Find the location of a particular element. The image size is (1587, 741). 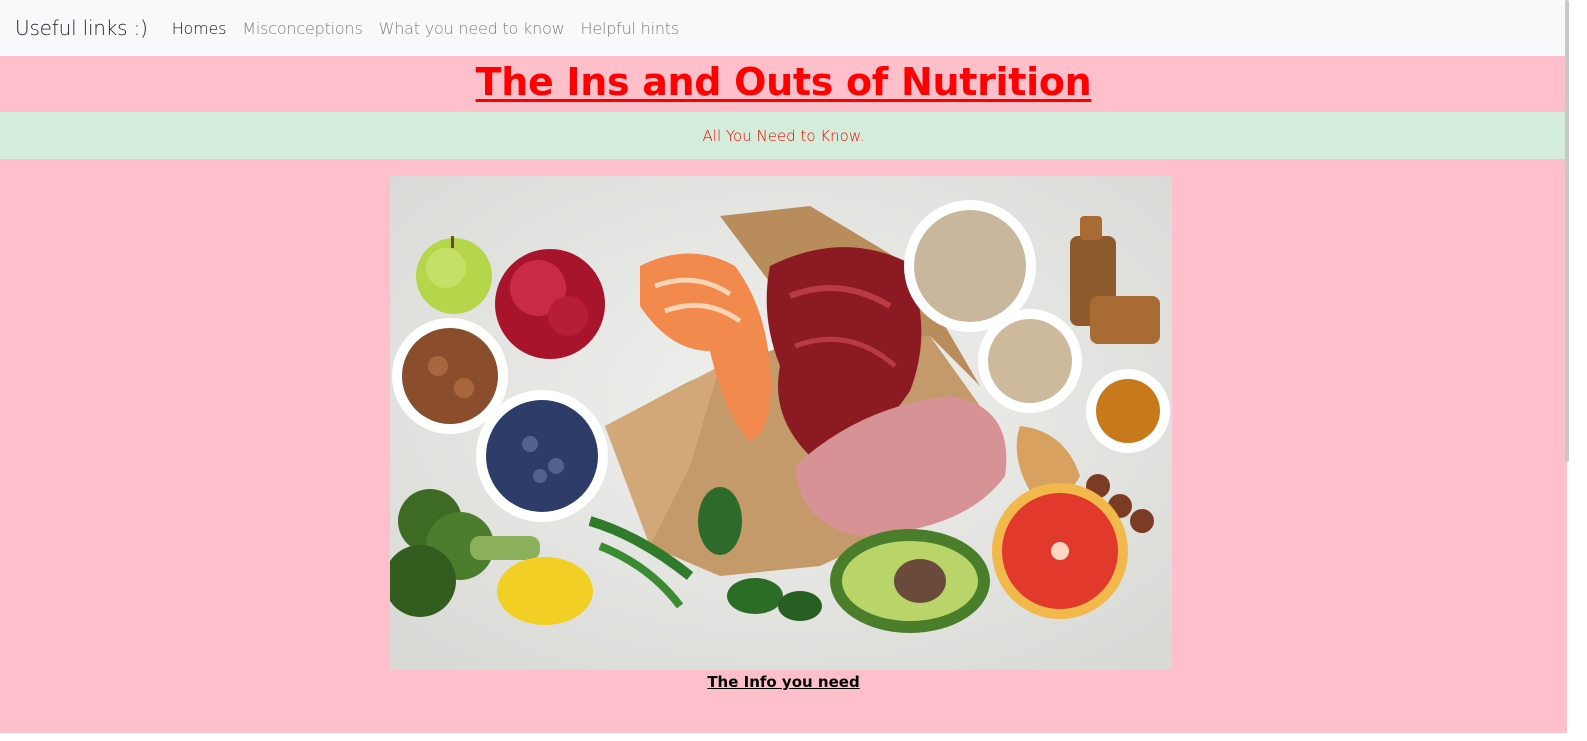

nav-link-homes: Homes is located at coordinates (199, 28).